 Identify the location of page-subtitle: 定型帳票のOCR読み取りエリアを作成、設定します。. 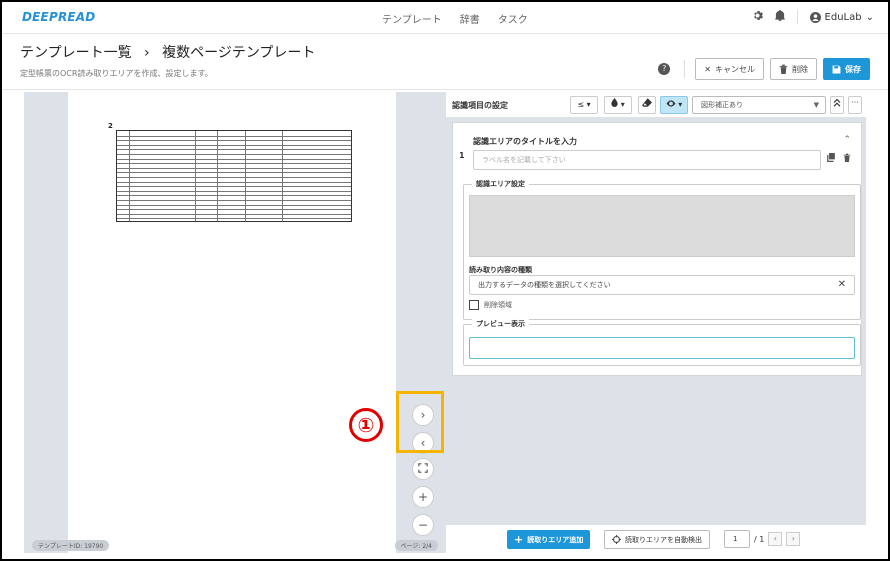
(116, 73).